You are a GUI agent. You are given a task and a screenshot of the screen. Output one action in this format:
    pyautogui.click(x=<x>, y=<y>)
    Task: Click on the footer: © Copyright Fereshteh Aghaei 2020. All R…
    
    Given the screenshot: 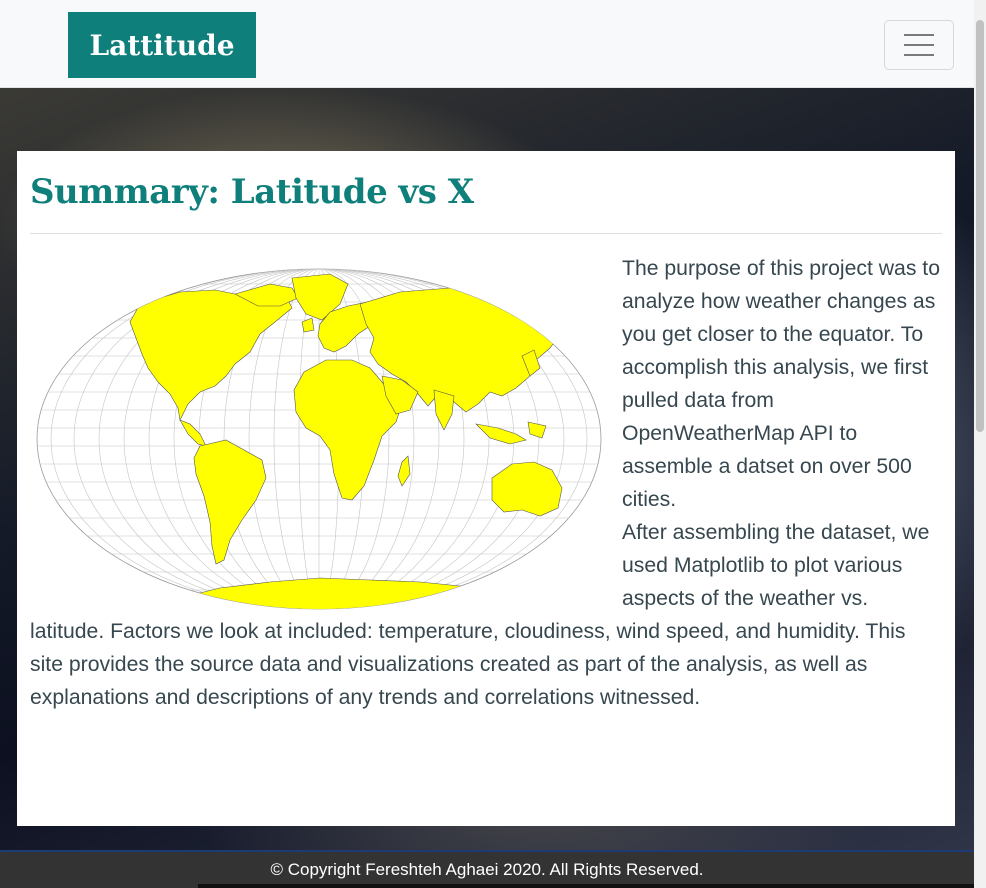 What is the action you would take?
    pyautogui.click(x=487, y=869)
    